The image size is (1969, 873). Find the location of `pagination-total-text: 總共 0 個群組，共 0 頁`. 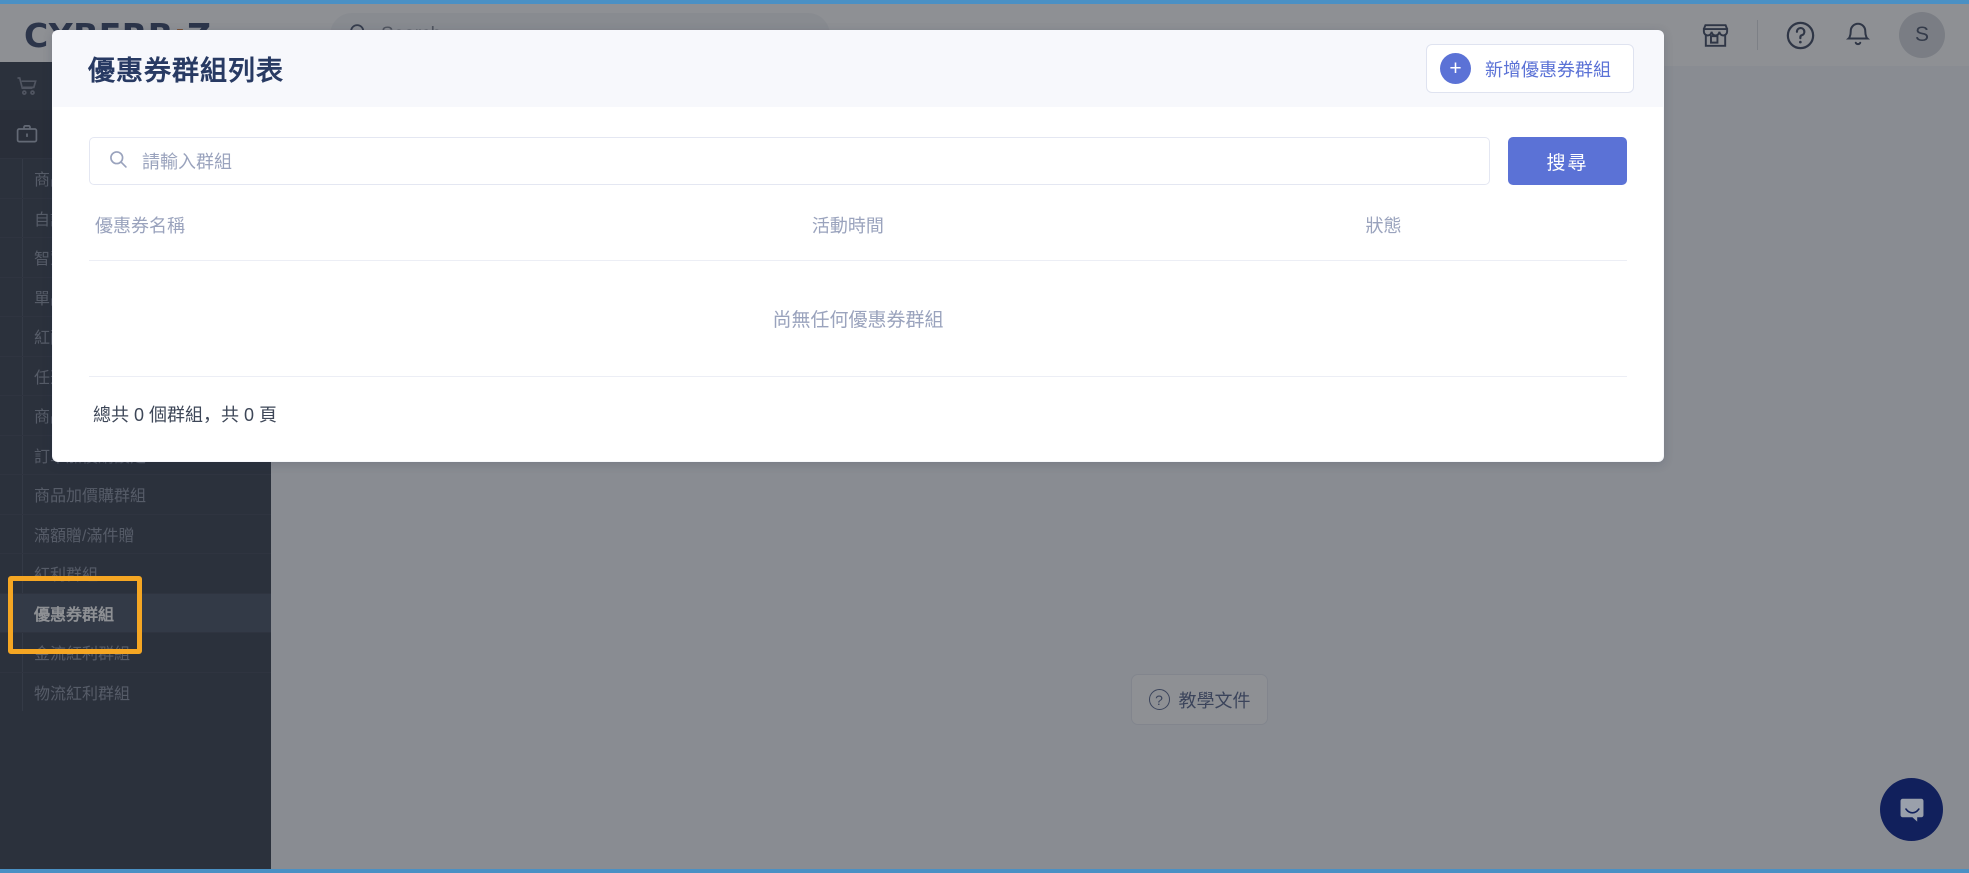

pagination-total-text: 總共 0 個群組，共 0 頁 is located at coordinates (185, 415).